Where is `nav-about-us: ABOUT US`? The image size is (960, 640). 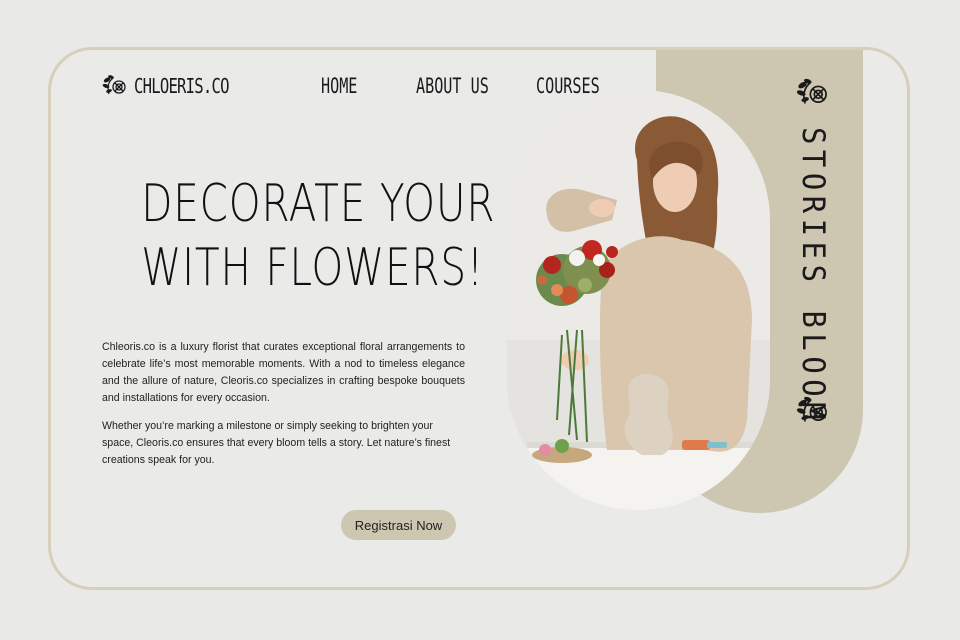 nav-about-us: ABOUT US is located at coordinates (452, 86).